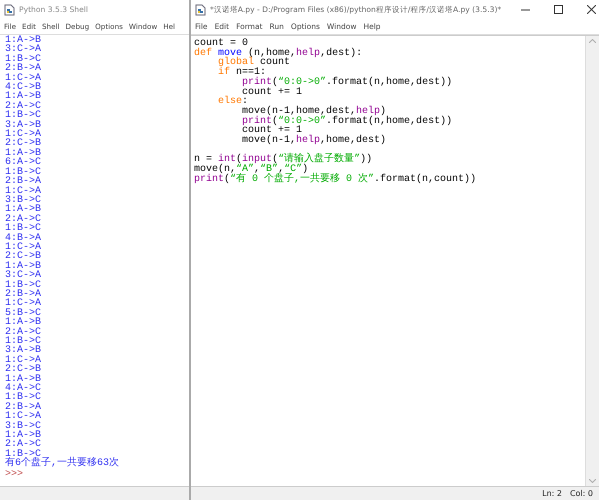 The width and height of the screenshot is (599, 500). Describe the element at coordinates (23, 163) in the screenshot. I see `output-line: 6:A->C` at that location.